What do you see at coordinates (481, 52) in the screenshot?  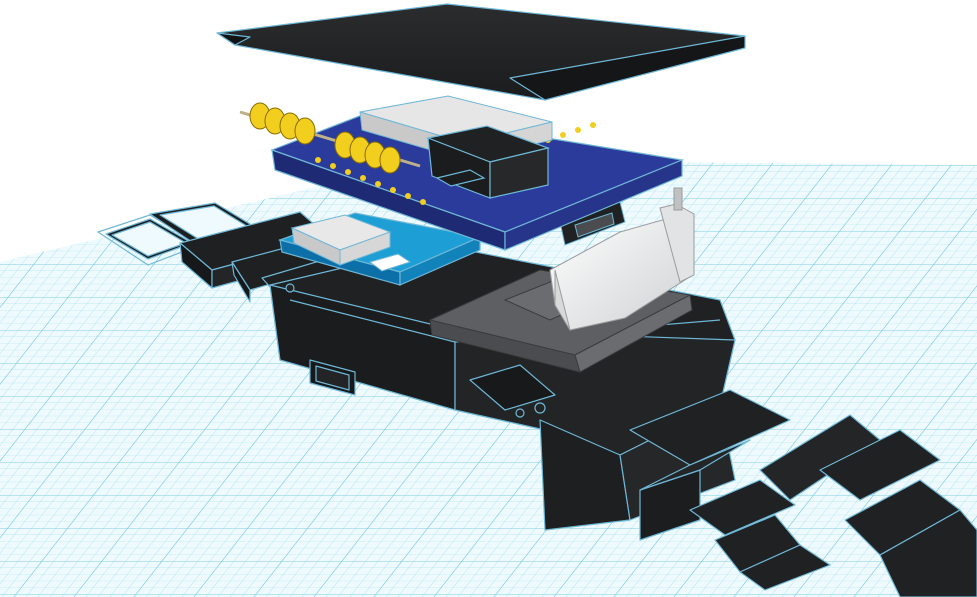 I see `watch-lid` at bounding box center [481, 52].